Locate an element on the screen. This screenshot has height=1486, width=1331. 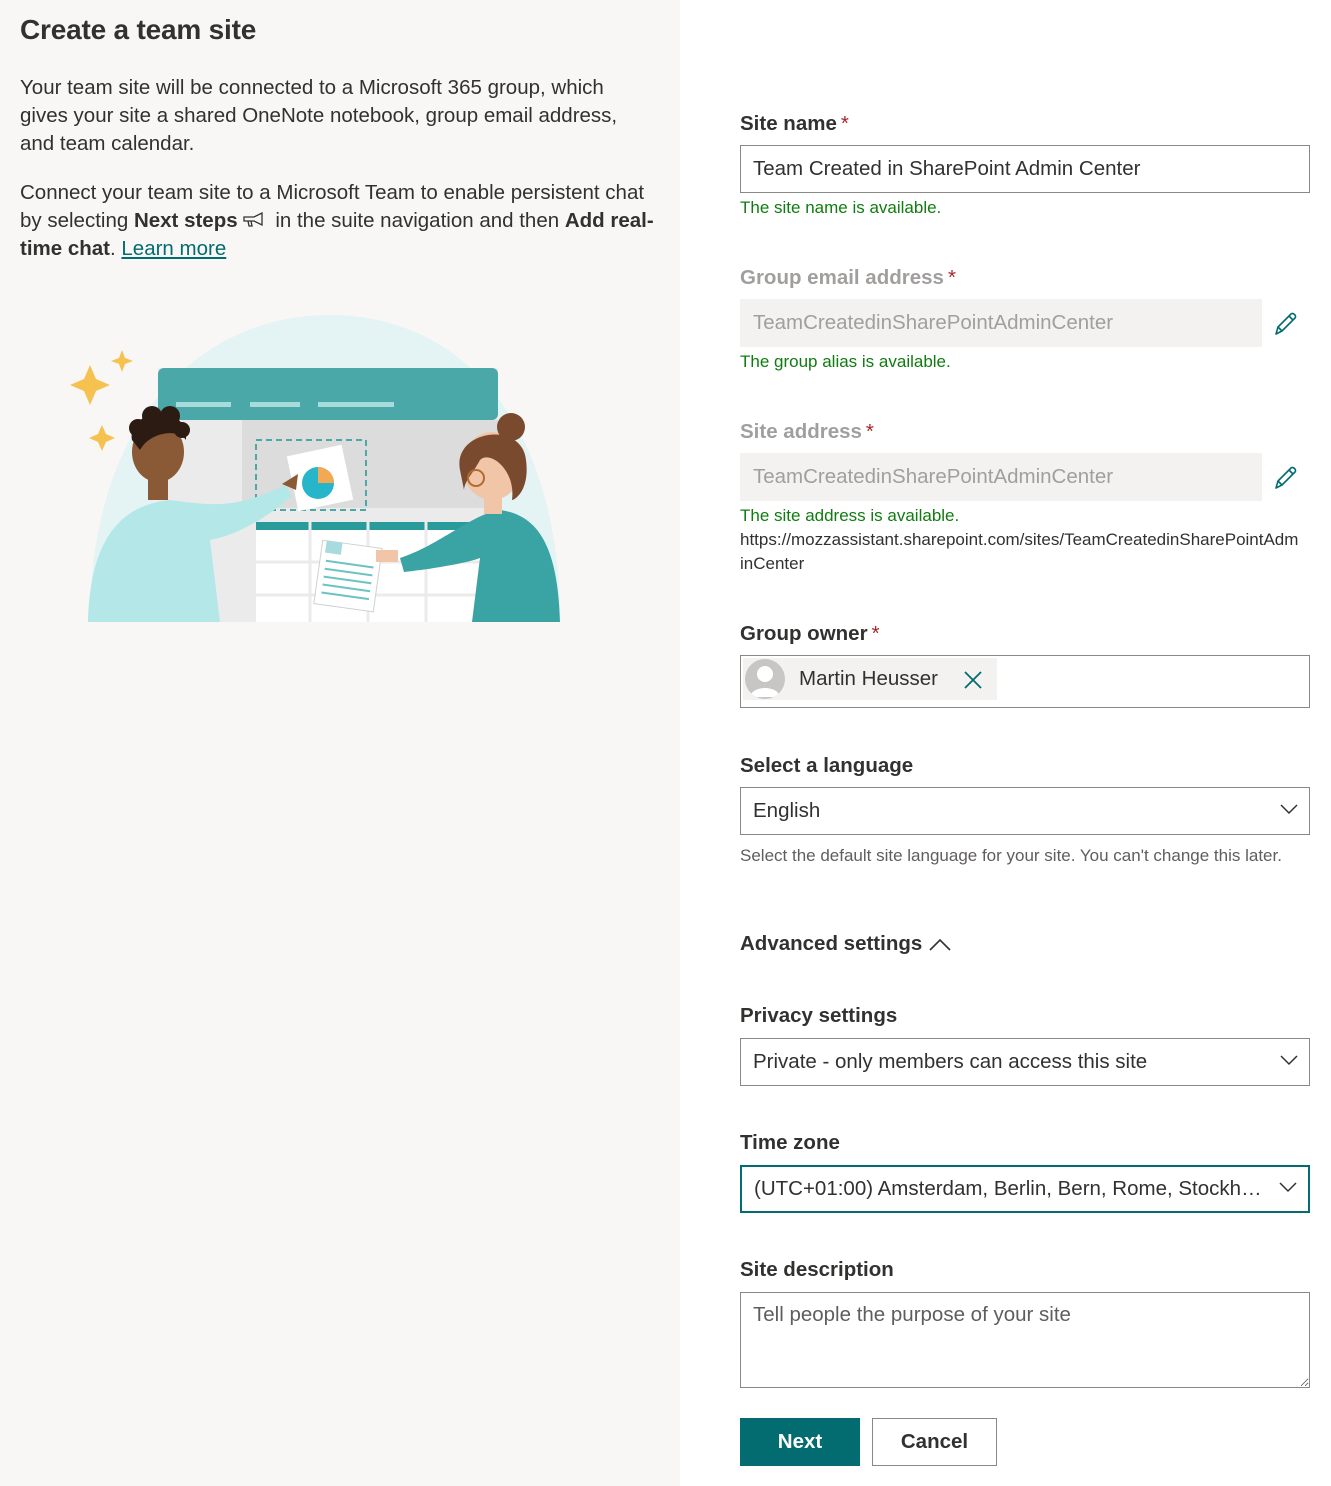
avatar is located at coordinates (765, 679).